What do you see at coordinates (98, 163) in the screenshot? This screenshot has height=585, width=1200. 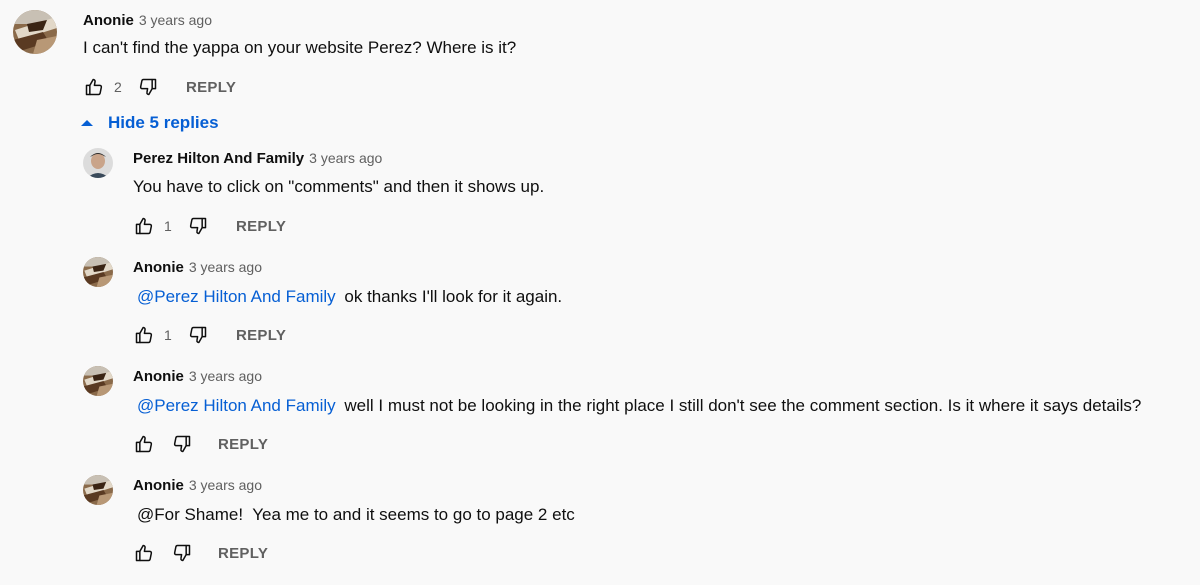 I see `avatar-perez` at bounding box center [98, 163].